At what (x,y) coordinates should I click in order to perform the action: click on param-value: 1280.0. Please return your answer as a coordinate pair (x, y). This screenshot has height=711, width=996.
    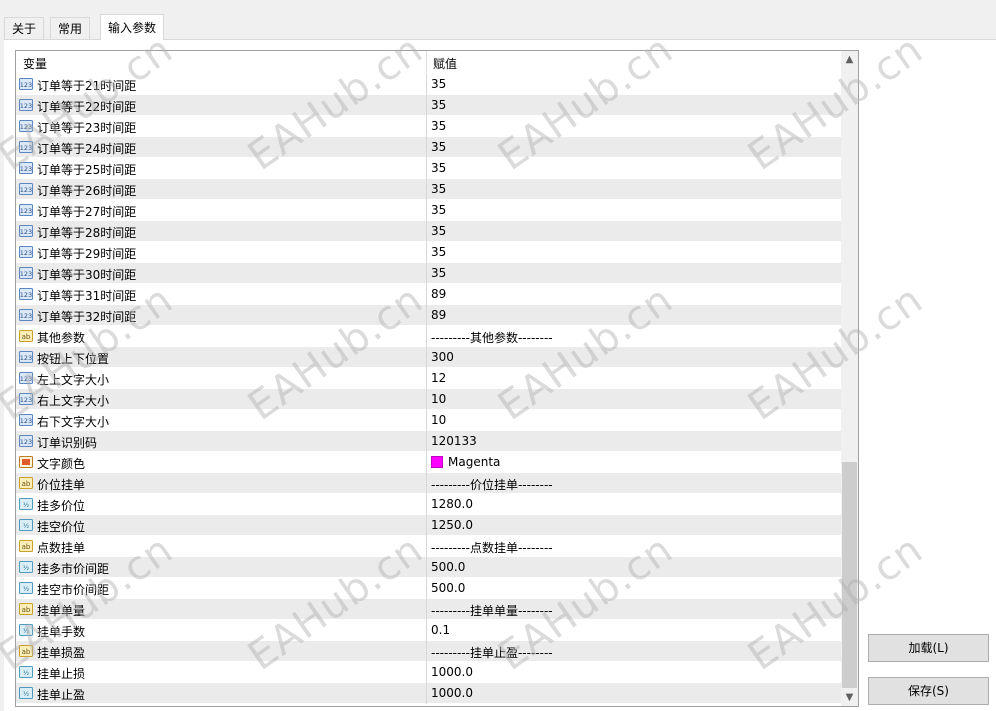
    Looking at the image, I should click on (452, 504).